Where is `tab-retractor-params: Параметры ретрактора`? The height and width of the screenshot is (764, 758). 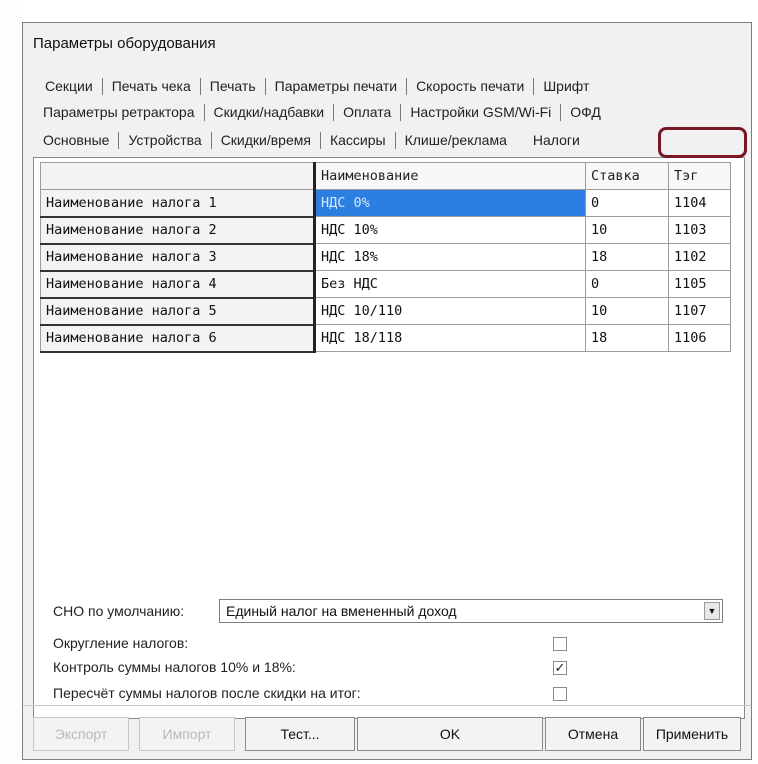
tab-retractor-params: Параметры ретрактора is located at coordinates (119, 112).